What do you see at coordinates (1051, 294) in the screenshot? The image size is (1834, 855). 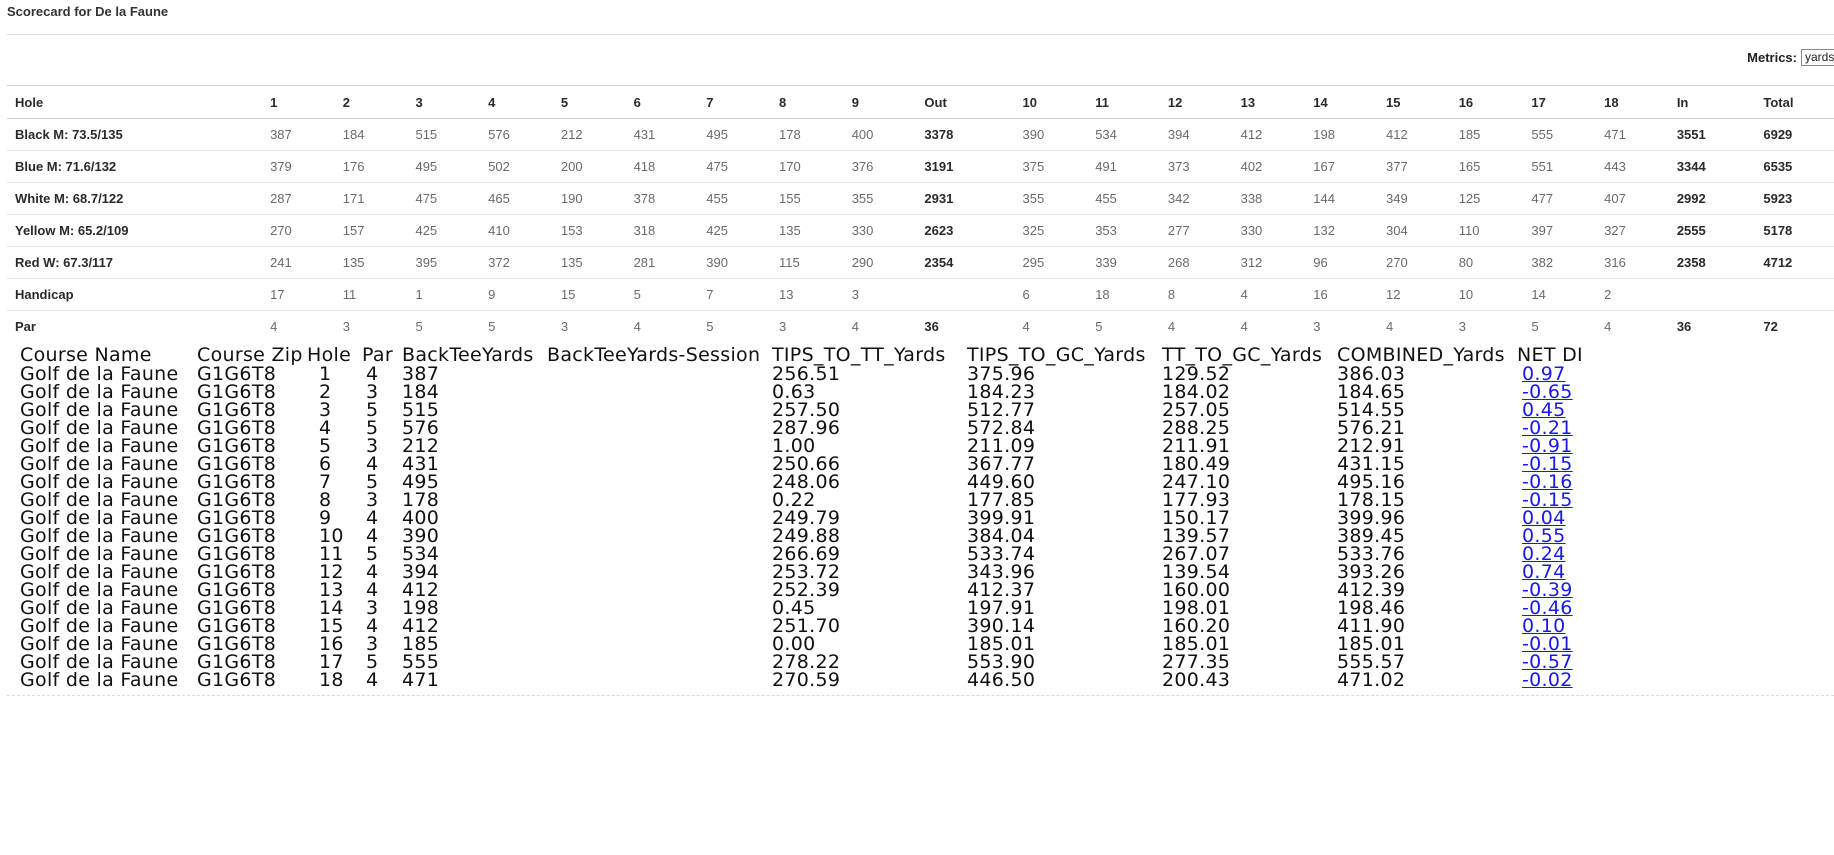 I see `scorecard-cell: 6` at bounding box center [1051, 294].